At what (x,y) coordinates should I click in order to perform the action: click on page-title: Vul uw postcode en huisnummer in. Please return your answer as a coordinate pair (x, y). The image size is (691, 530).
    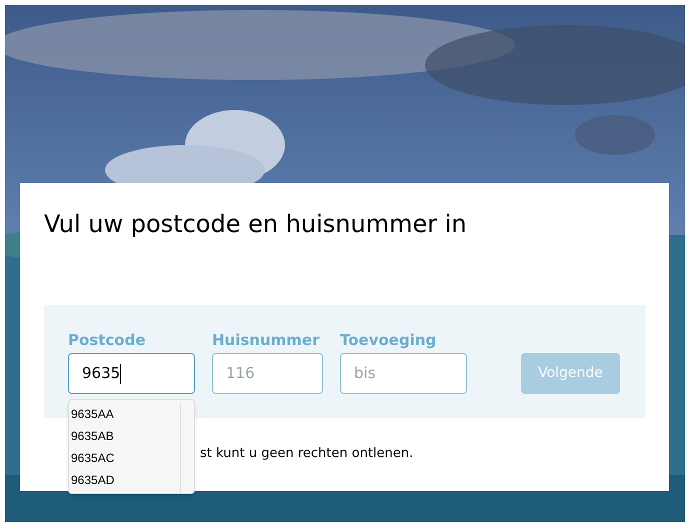
    Looking at the image, I should click on (255, 224).